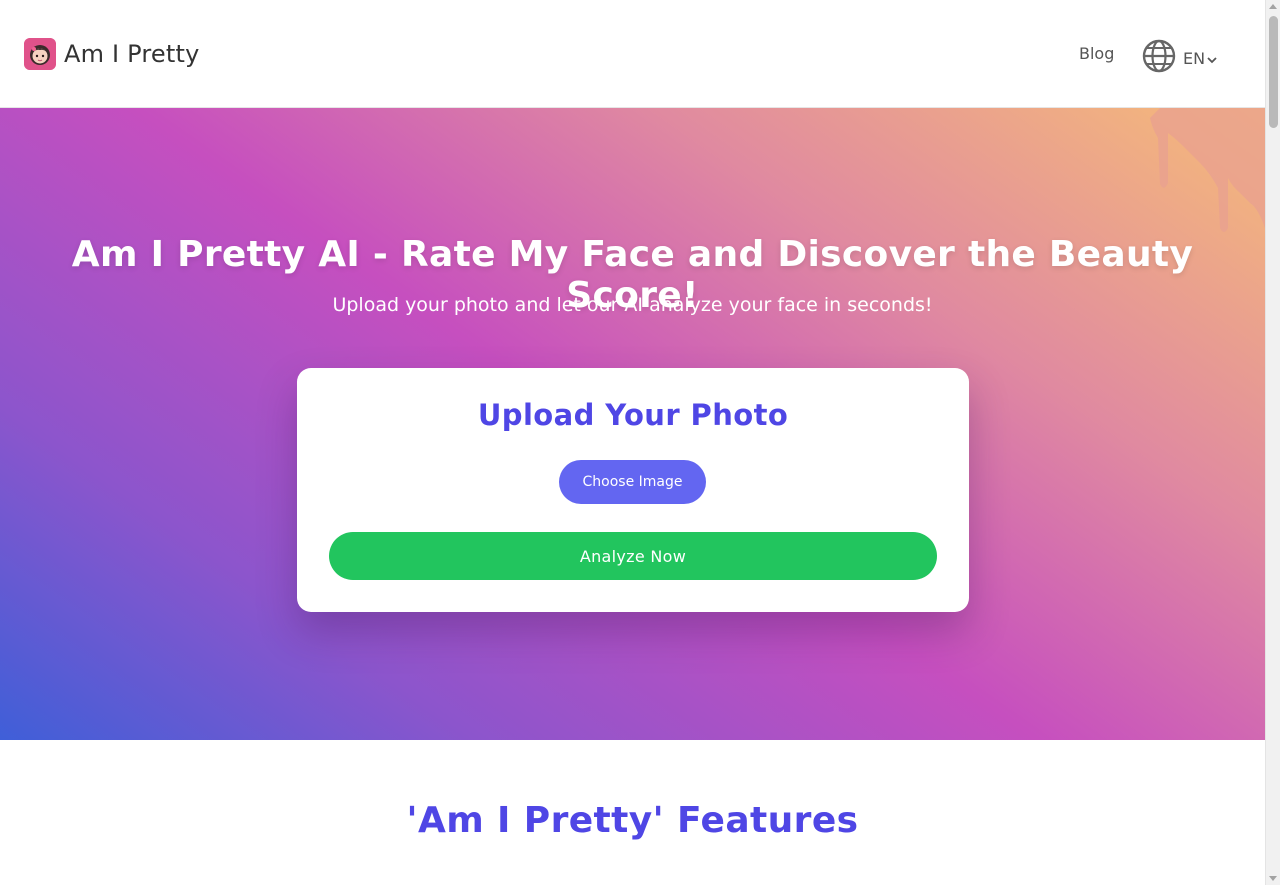 Image resolution: width=1280 pixels, height=885 pixels. I want to click on globe-icon, so click(1159, 58).